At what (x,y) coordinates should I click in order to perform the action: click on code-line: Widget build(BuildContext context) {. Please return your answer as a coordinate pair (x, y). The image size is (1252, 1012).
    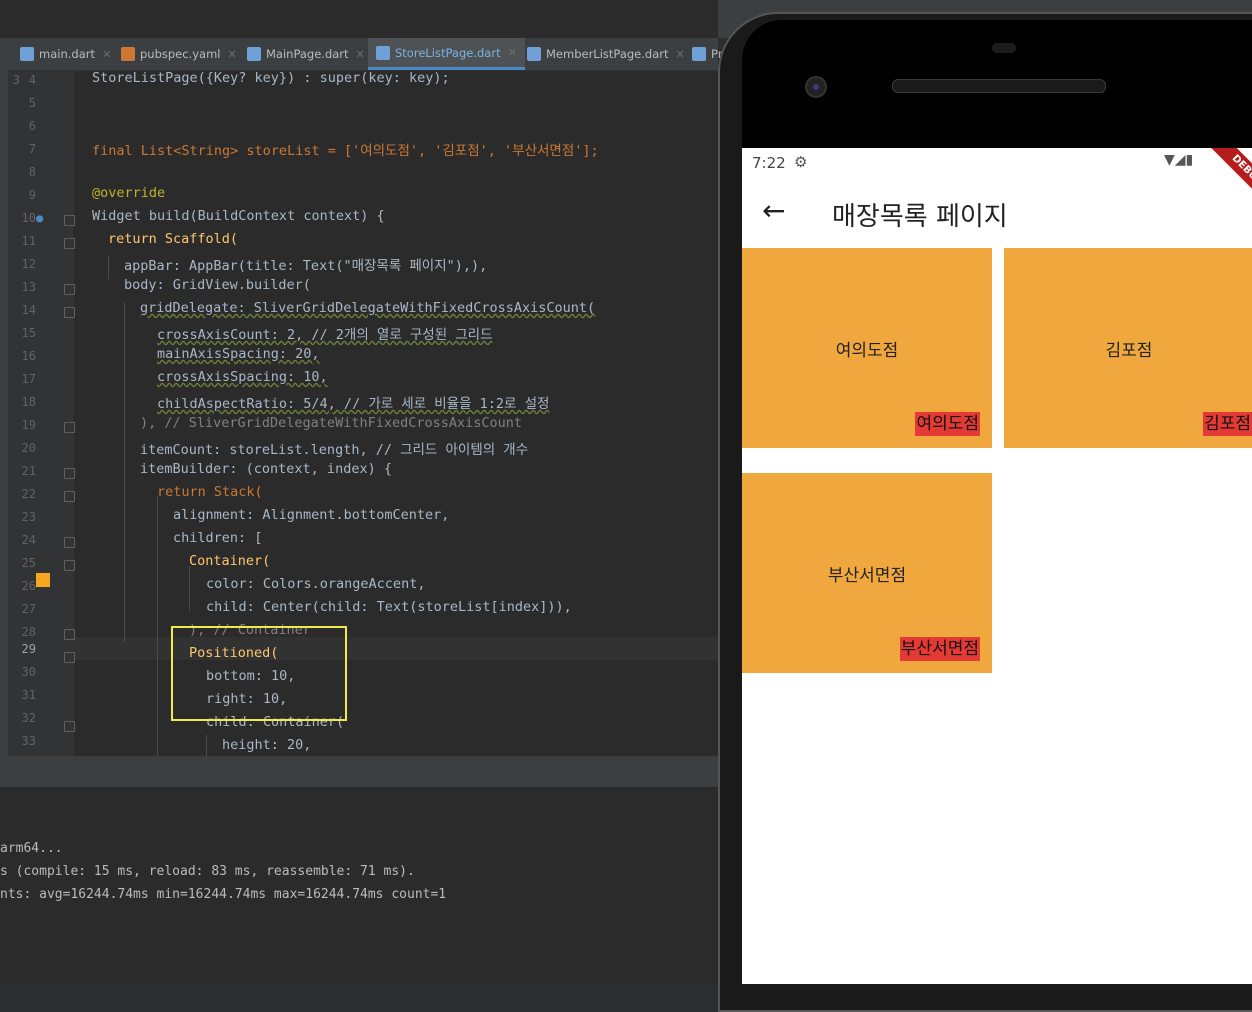
    Looking at the image, I should click on (238, 216).